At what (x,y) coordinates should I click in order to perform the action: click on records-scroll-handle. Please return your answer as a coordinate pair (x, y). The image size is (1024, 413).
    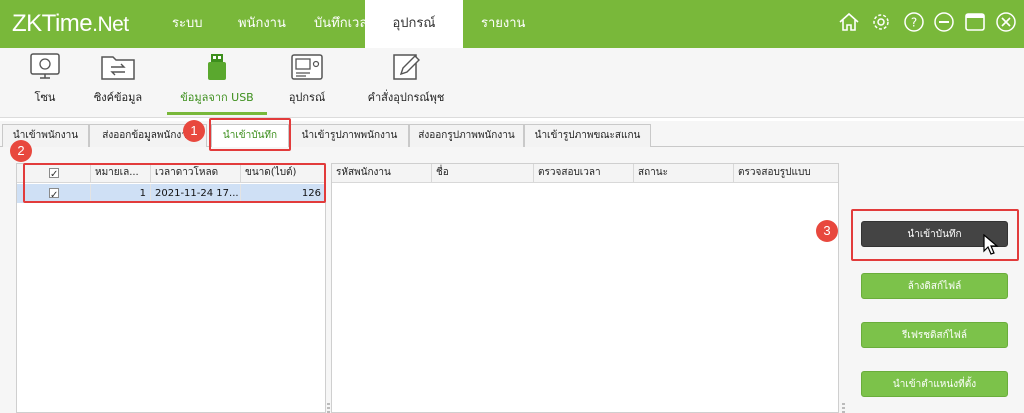
    Looking at the image, I should click on (843, 408).